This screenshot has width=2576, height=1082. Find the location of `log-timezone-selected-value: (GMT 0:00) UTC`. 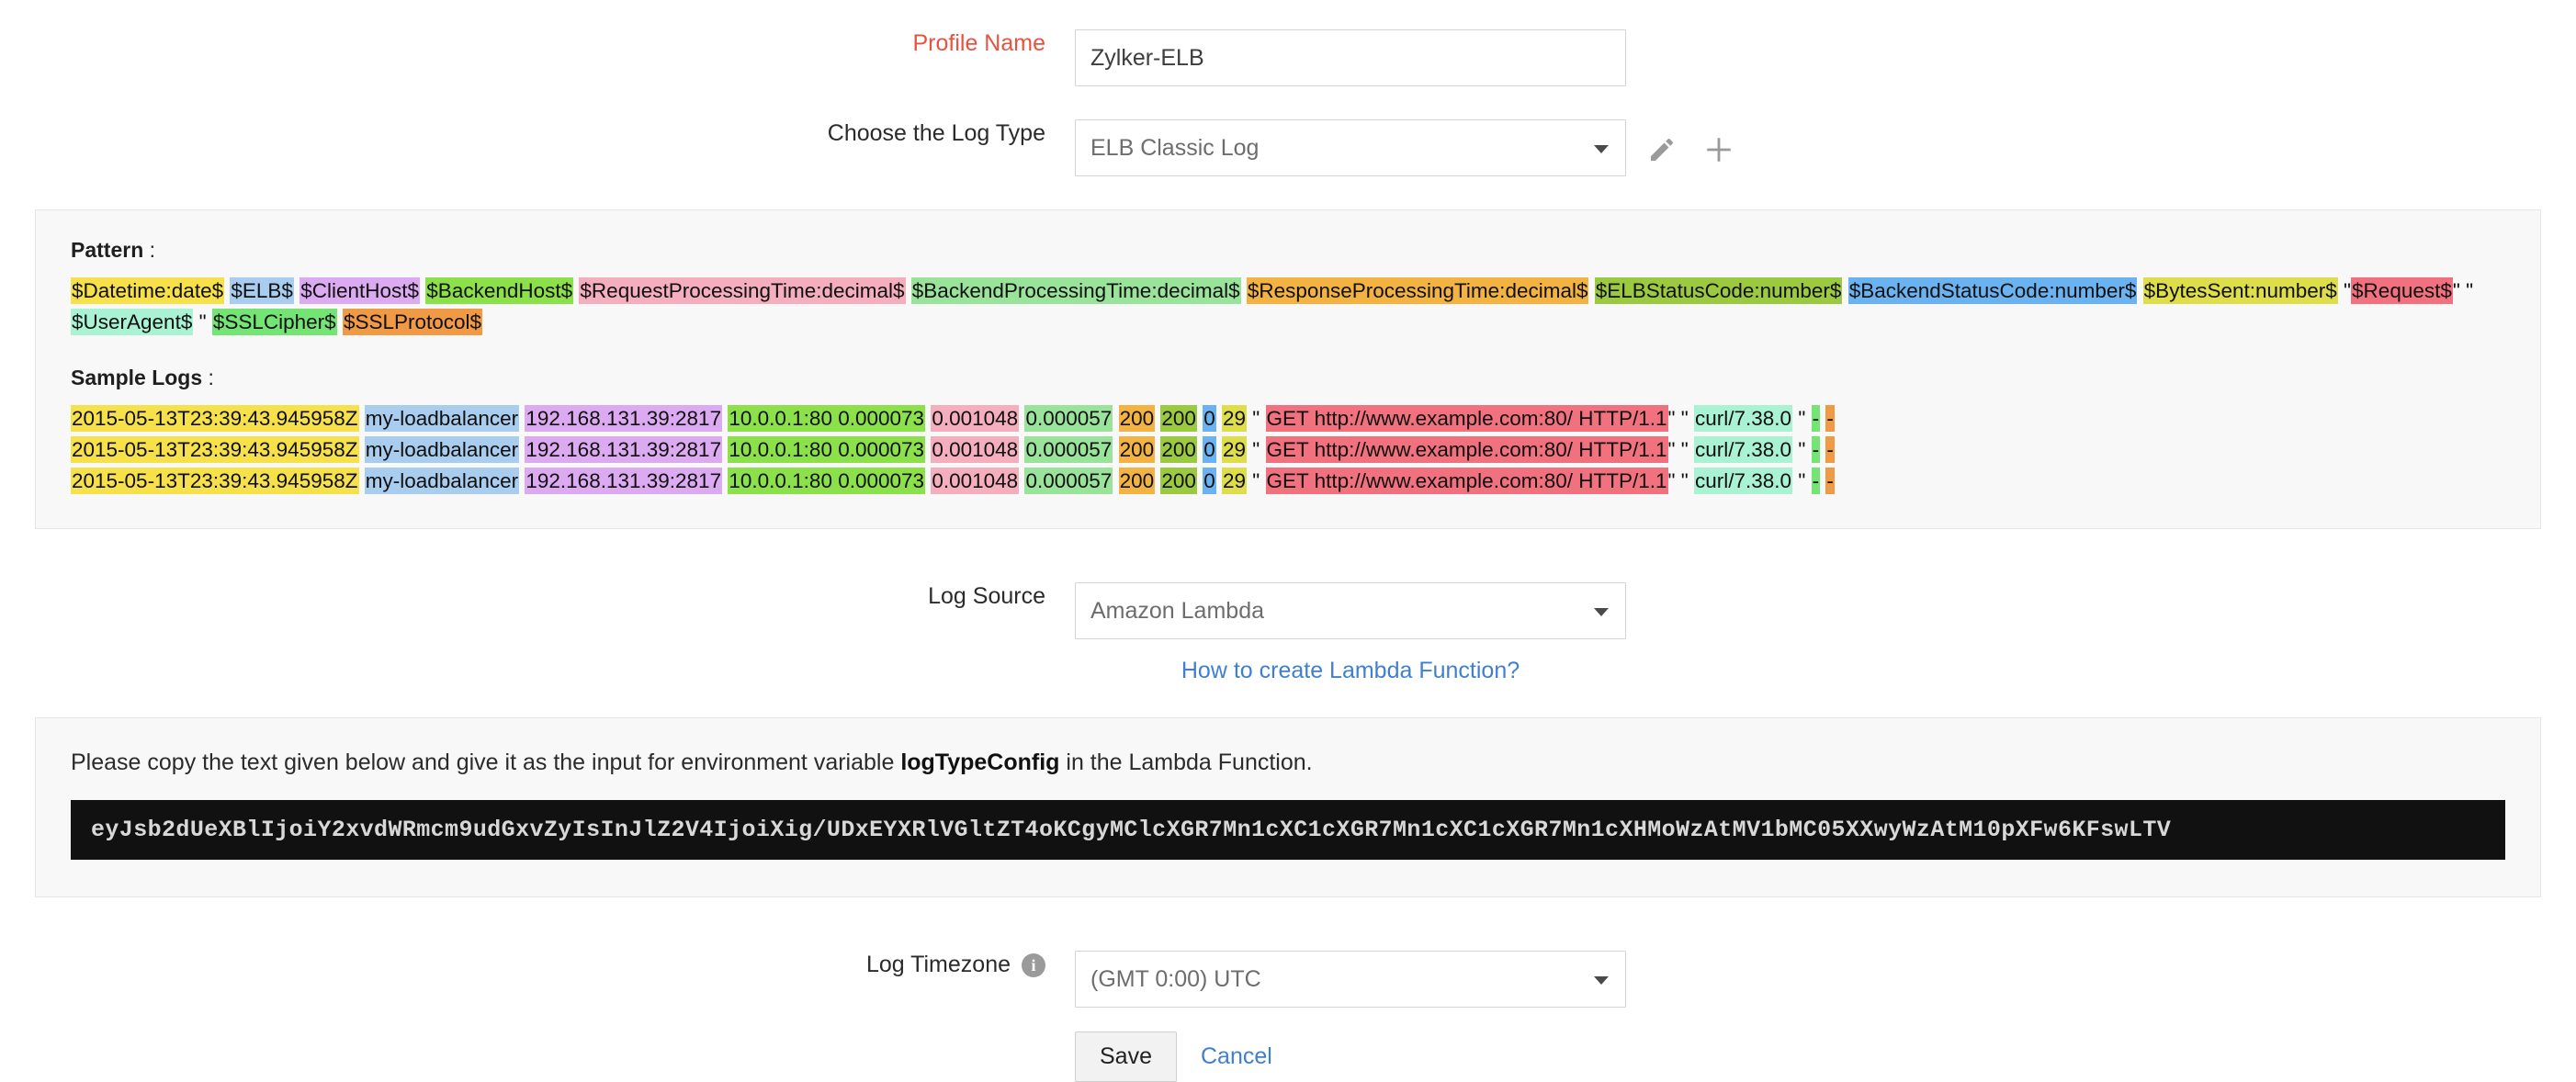

log-timezone-selected-value: (GMT 0:00) UTC is located at coordinates (1175, 978).